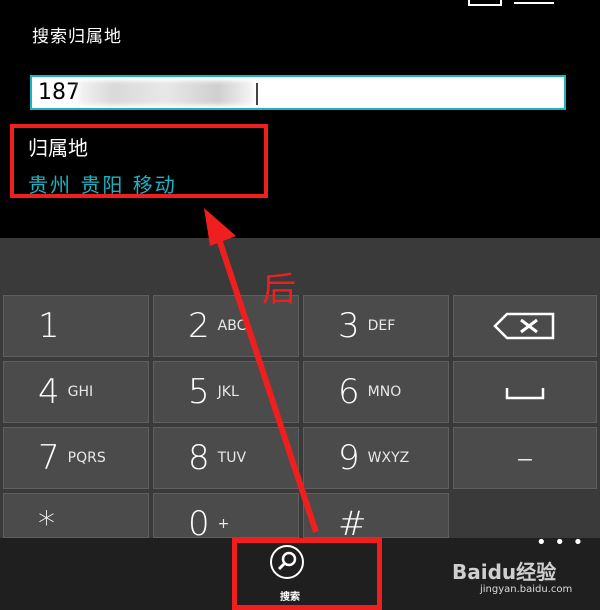 The image size is (600, 610). I want to click on backspace-icon, so click(524, 326).